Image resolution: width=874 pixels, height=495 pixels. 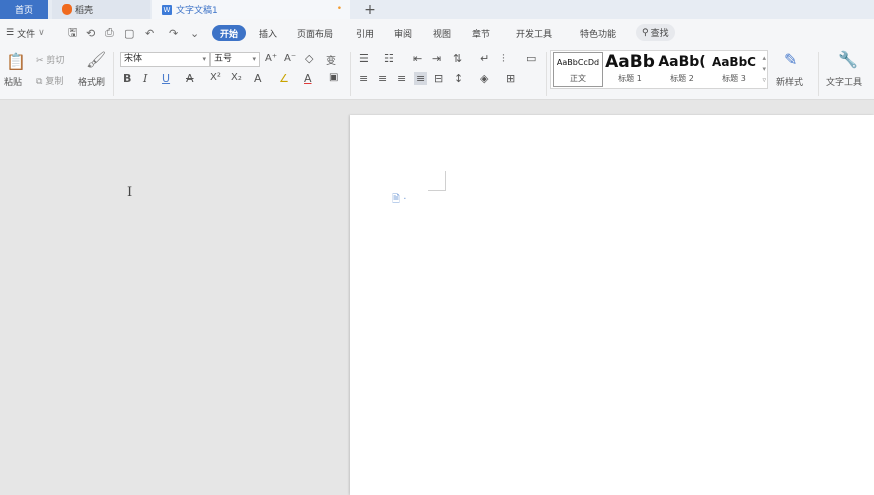 I want to click on mouse-cursor-icon: I, so click(x=130, y=192).